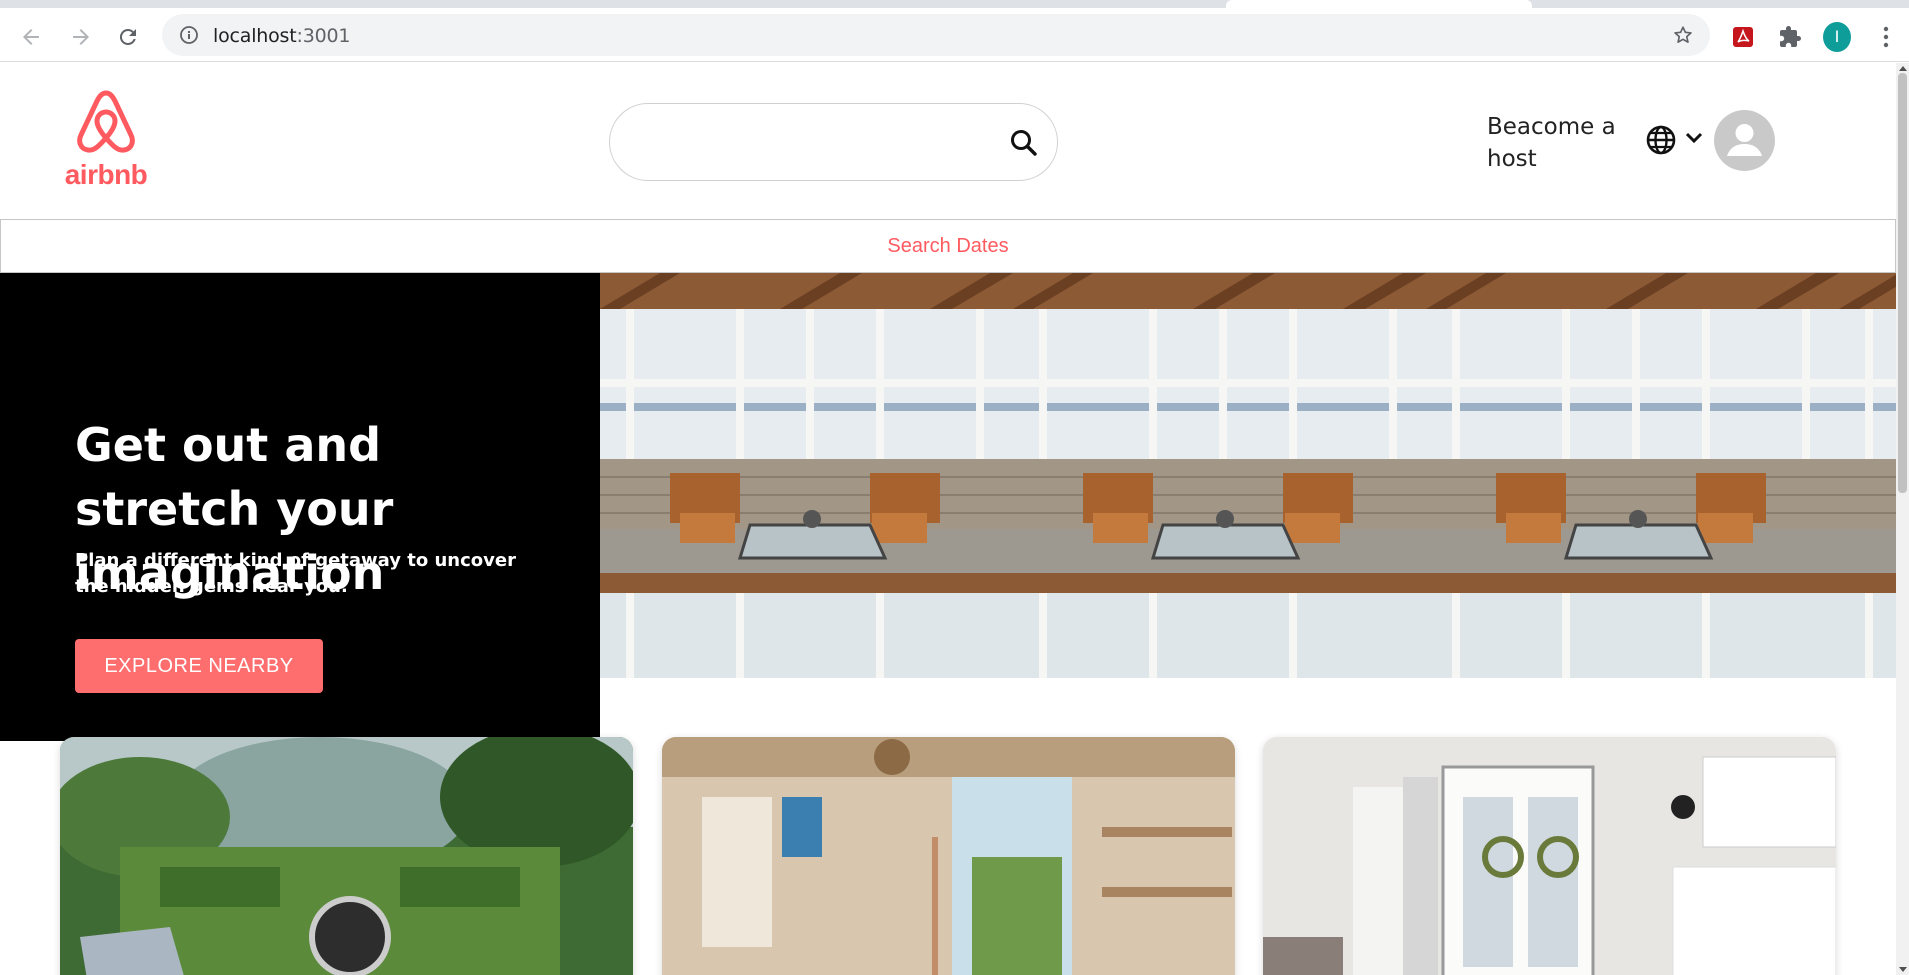 This screenshot has width=1909, height=975. Describe the element at coordinates (816, 143) in the screenshot. I see `search-input` at that location.